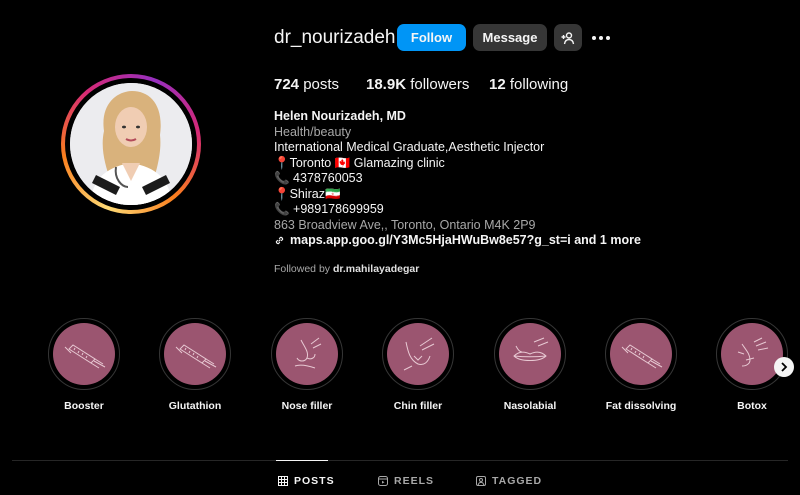  What do you see at coordinates (440, 84) in the screenshot?
I see `followers-label: followers` at bounding box center [440, 84].